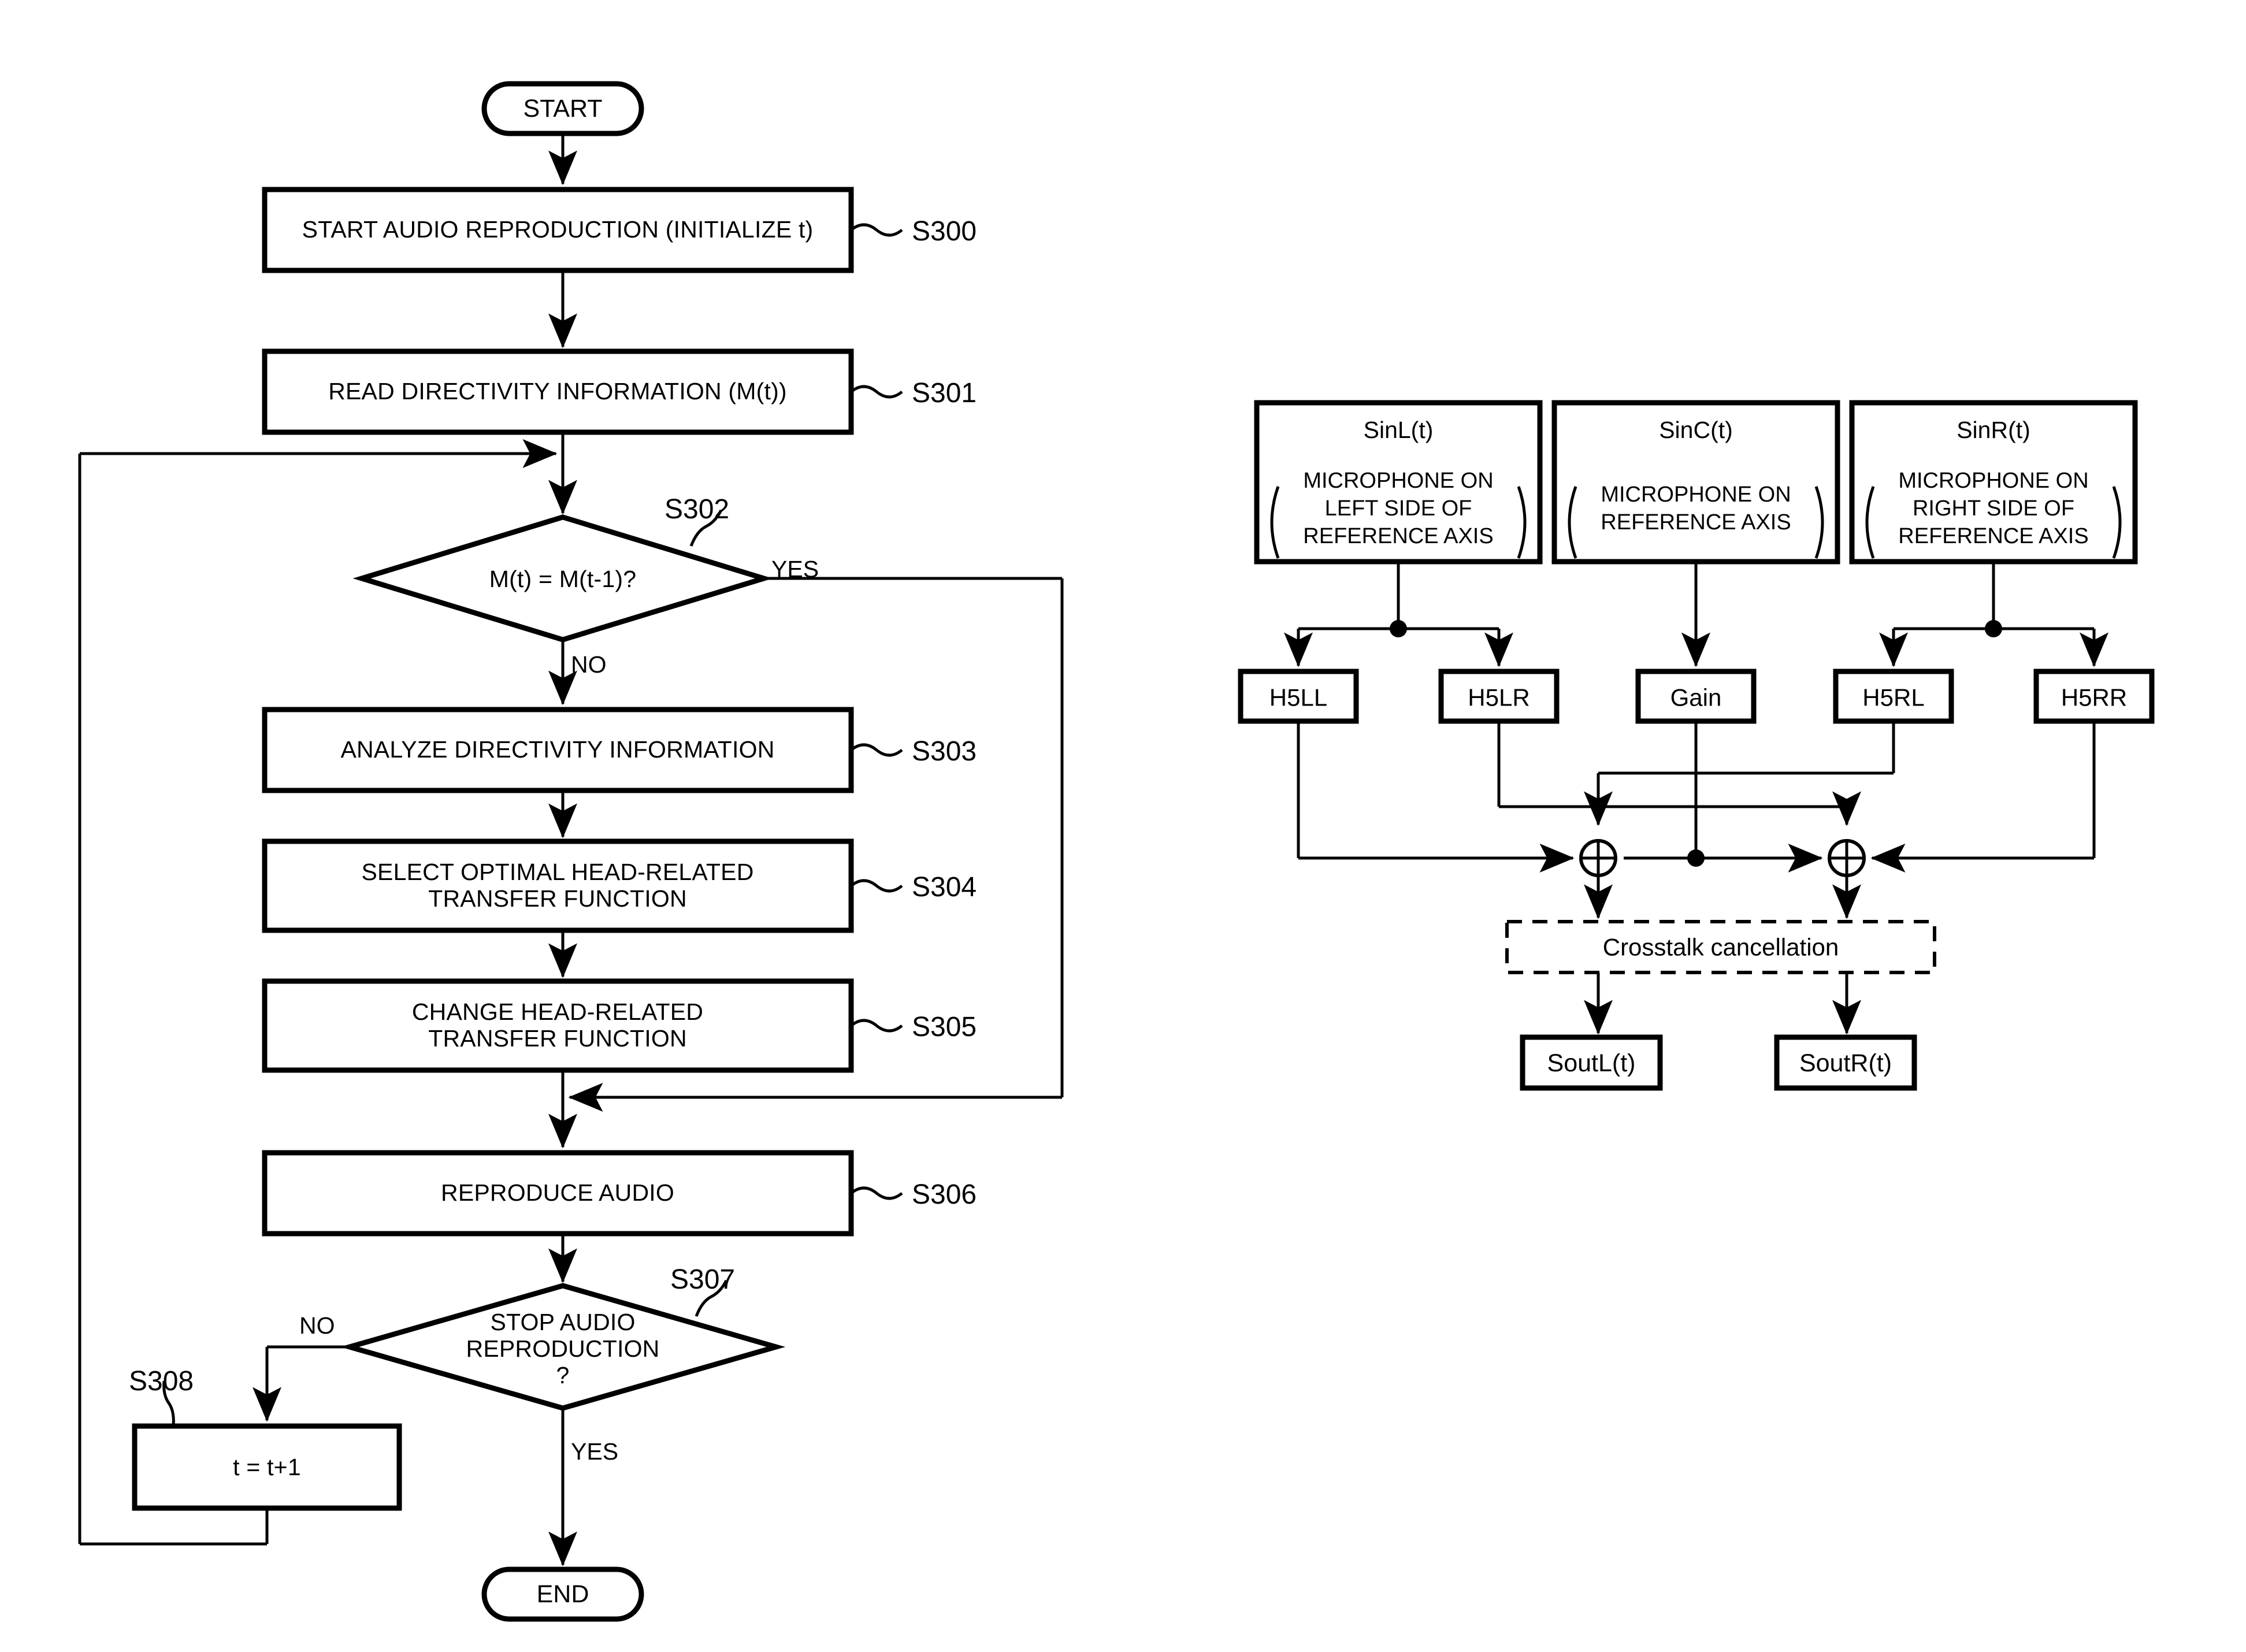 The width and height of the screenshot is (2246, 1652). What do you see at coordinates (944, 231) in the screenshot?
I see `s300-step-tag: S300` at bounding box center [944, 231].